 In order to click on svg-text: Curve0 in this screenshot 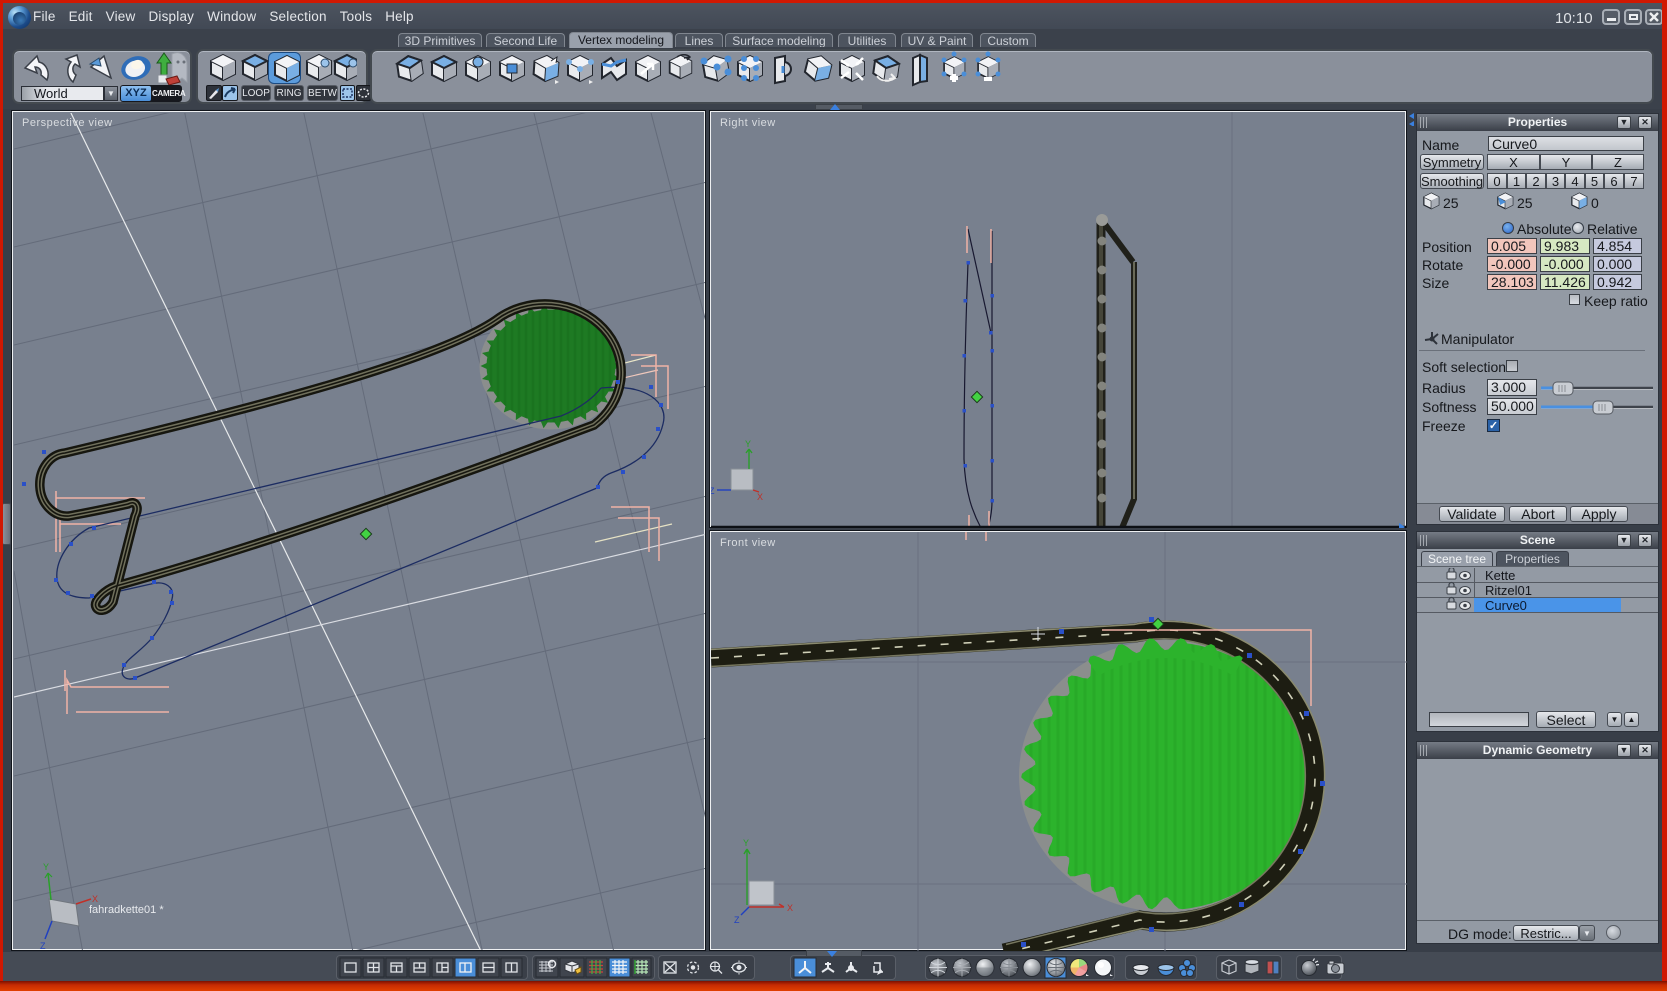, I will do `click(1506, 605)`.